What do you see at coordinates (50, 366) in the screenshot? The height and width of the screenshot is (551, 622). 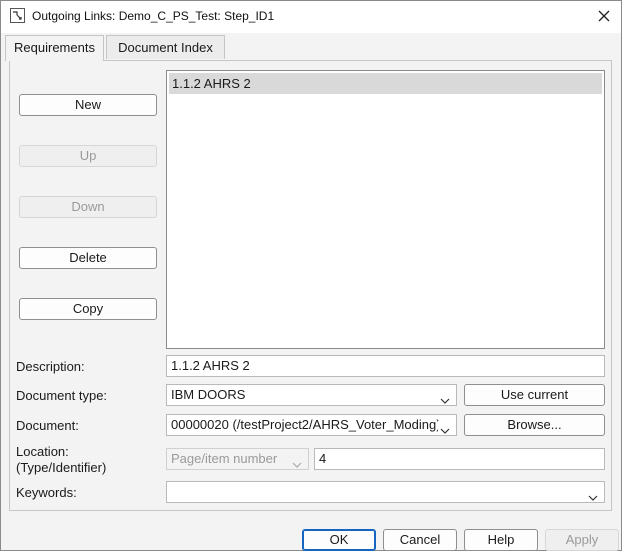 I see `description-label: Description:` at bounding box center [50, 366].